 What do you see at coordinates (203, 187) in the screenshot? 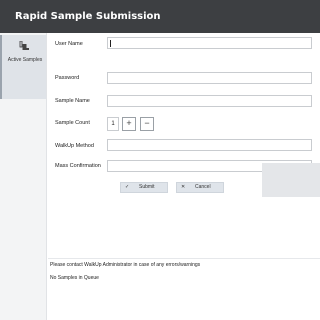
I see `cancel-label: Cancel` at bounding box center [203, 187].